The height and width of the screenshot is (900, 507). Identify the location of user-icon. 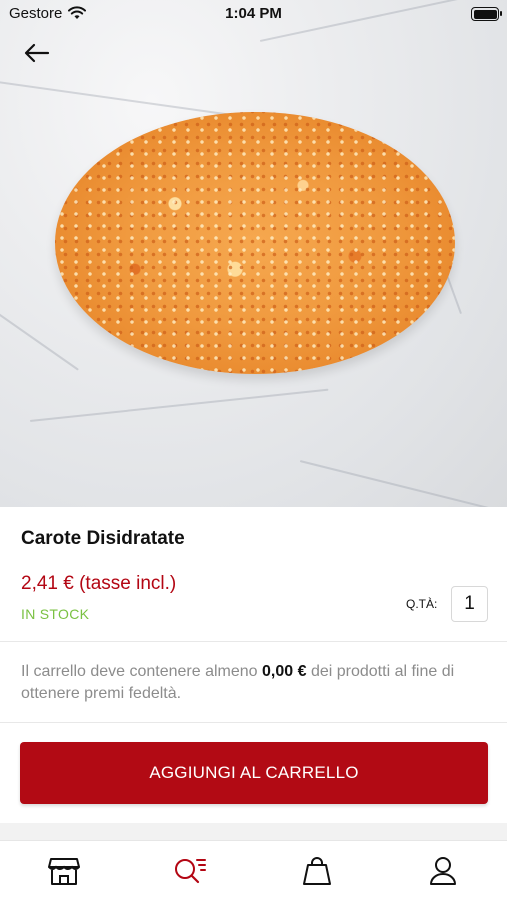
(443, 871).